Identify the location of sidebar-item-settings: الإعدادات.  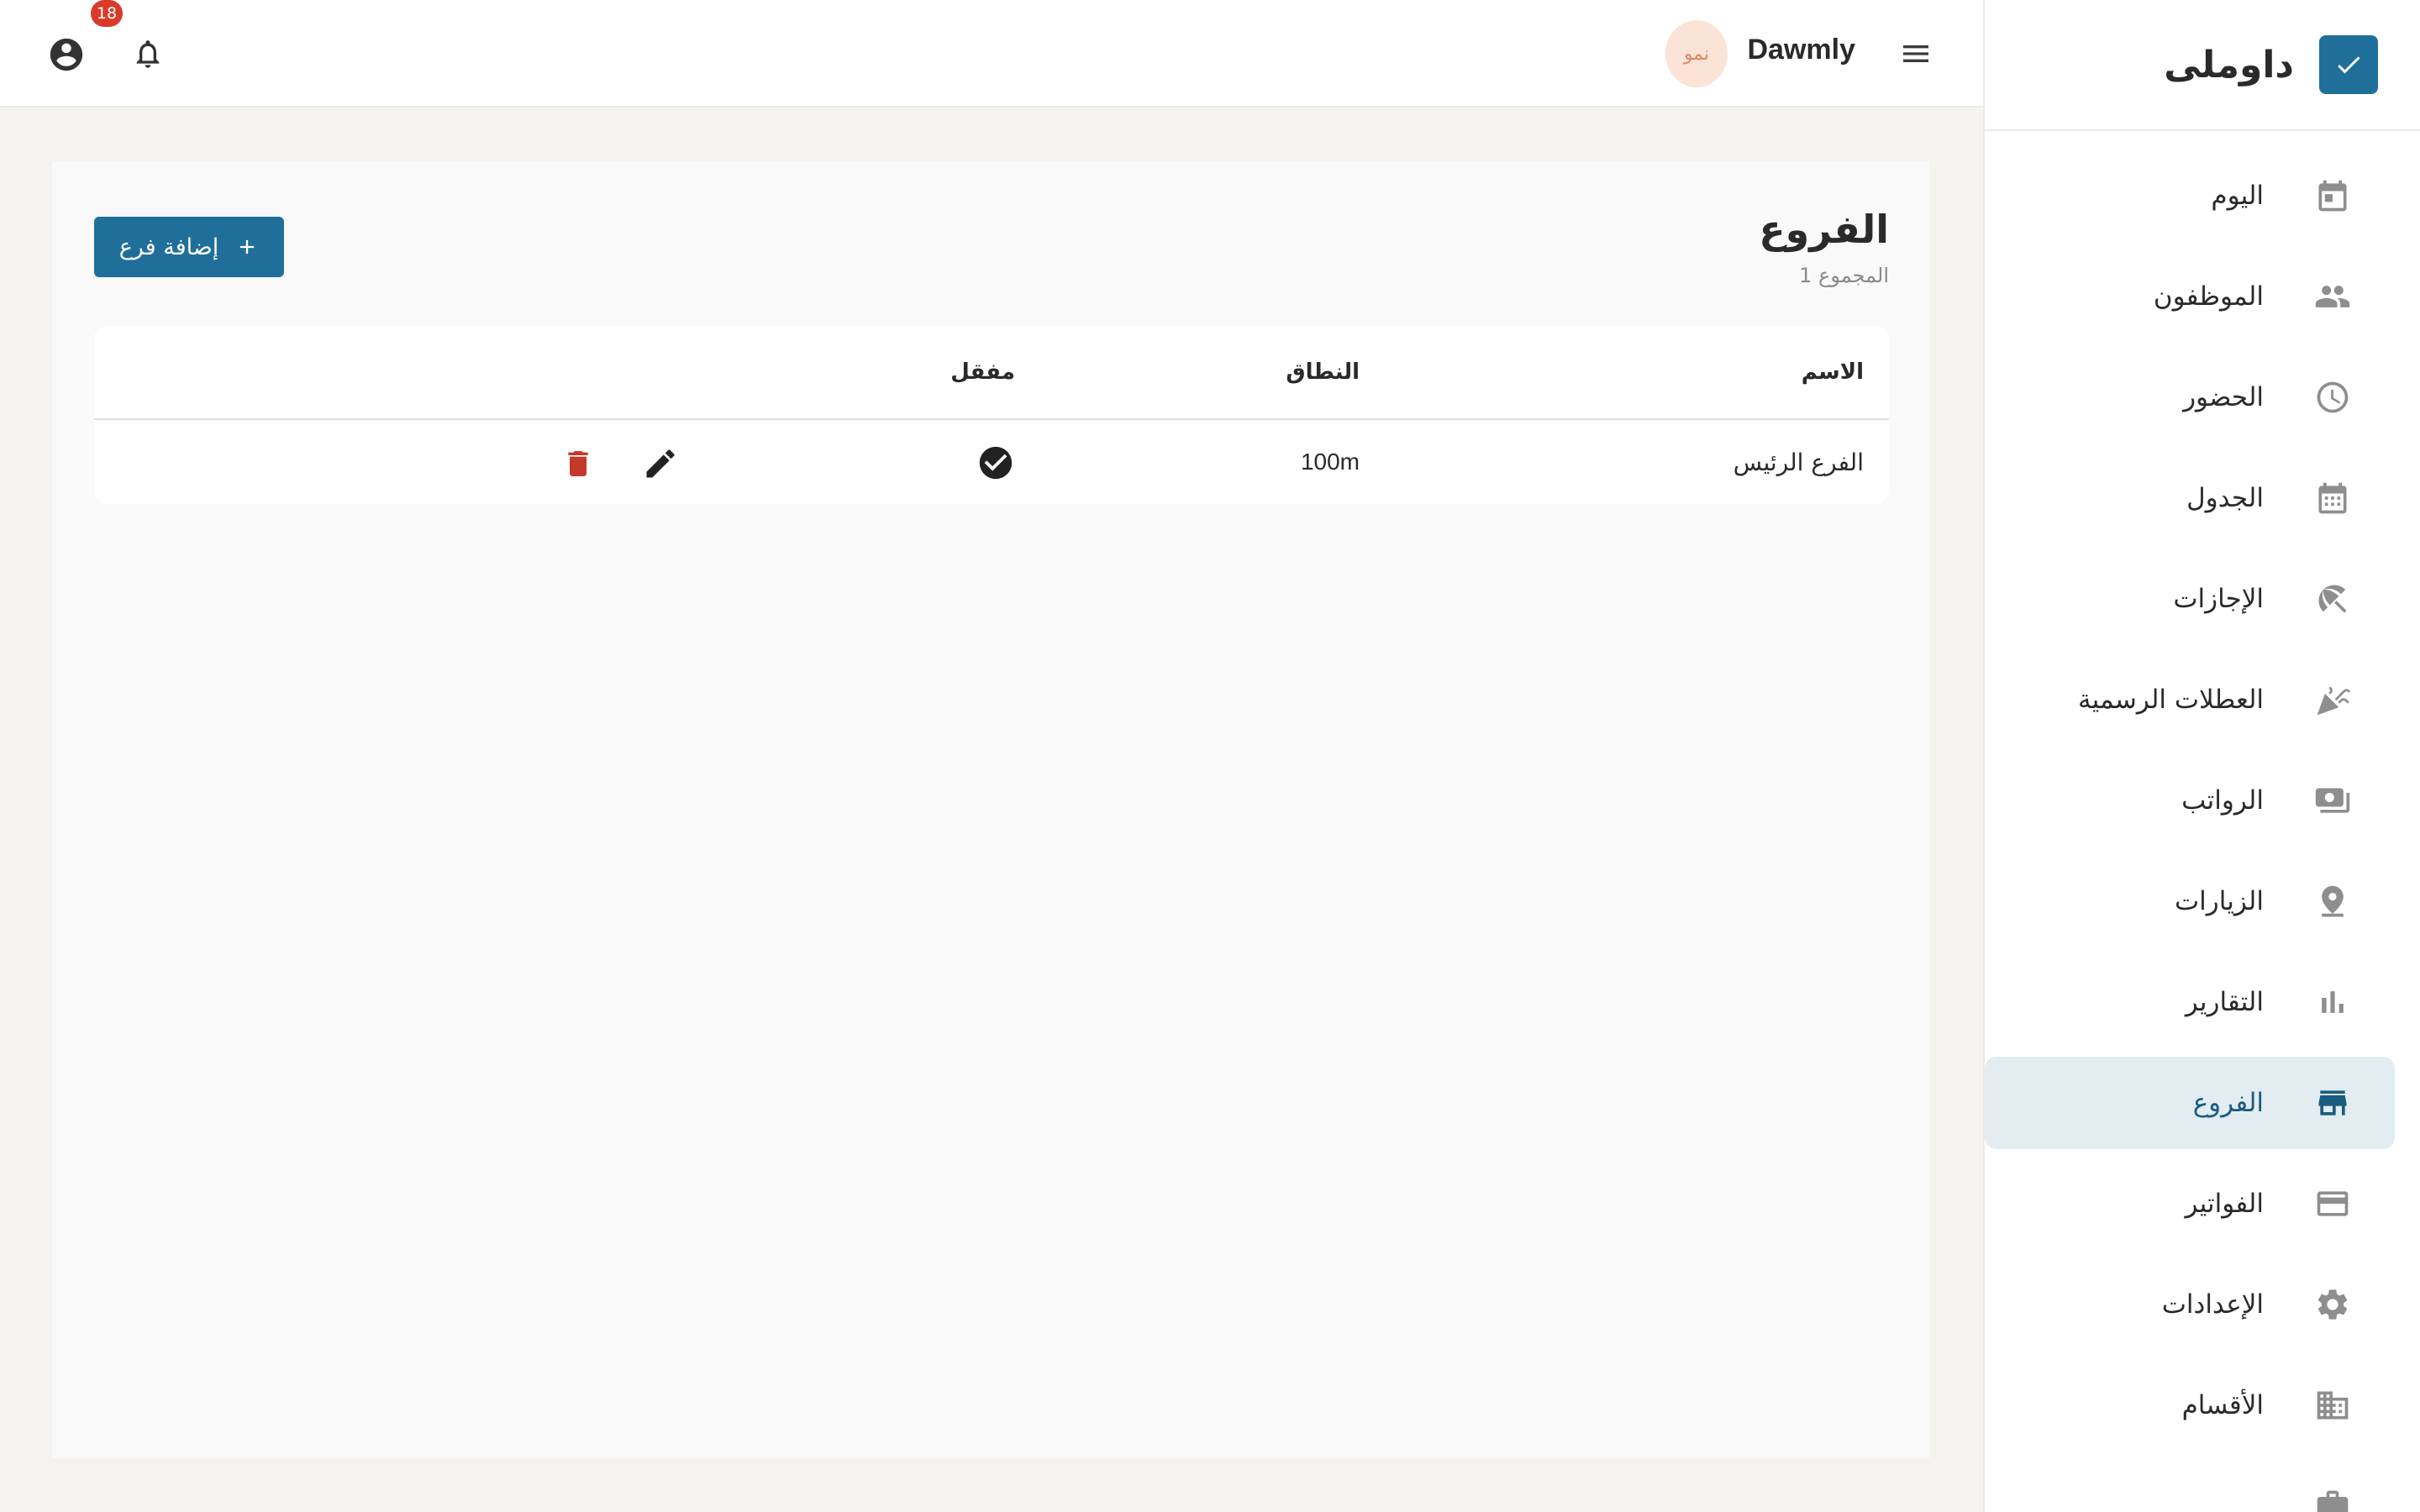
(2190, 1304).